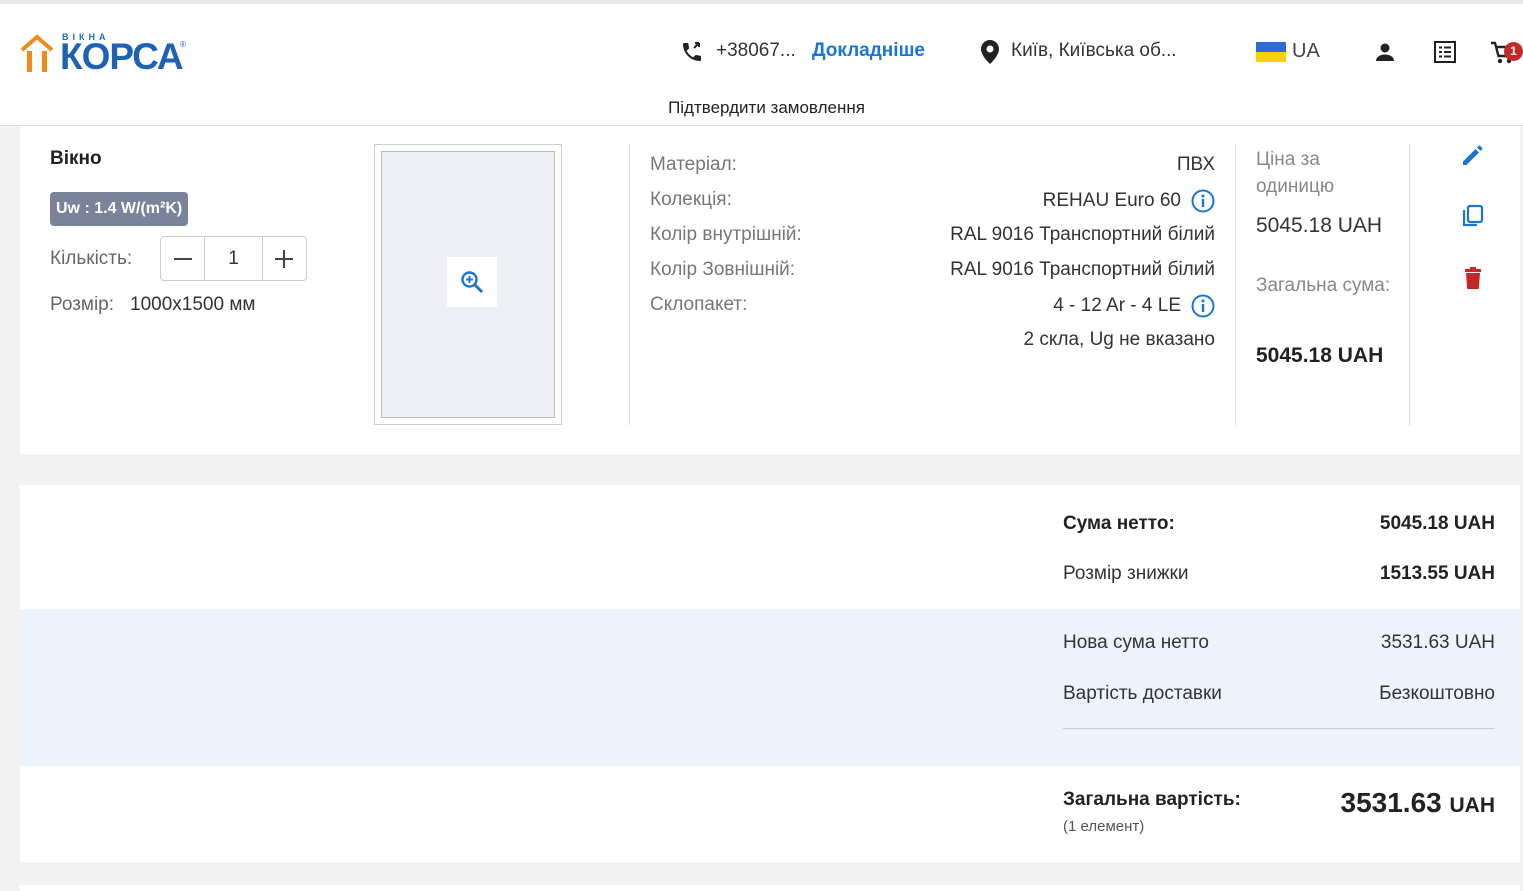  I want to click on quantity-input: 1, so click(233, 258).